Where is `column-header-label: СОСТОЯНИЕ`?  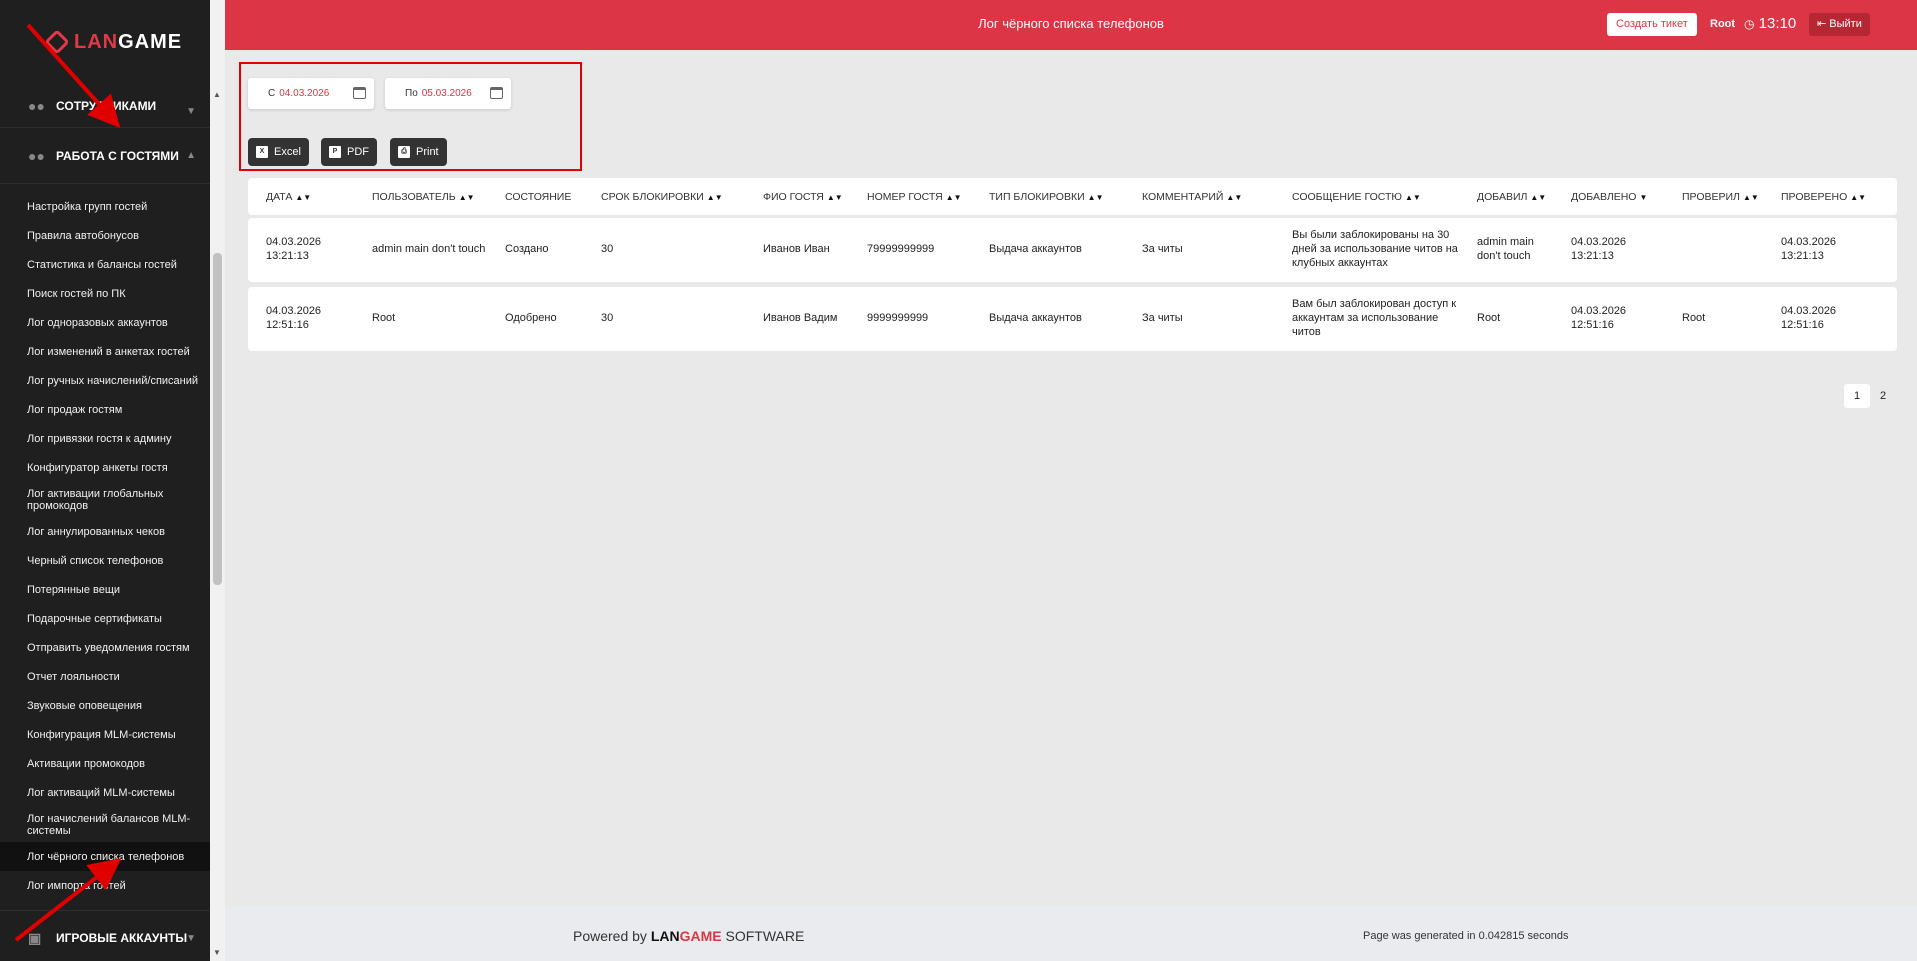 column-header-label: СОСТОЯНИЕ is located at coordinates (538, 197).